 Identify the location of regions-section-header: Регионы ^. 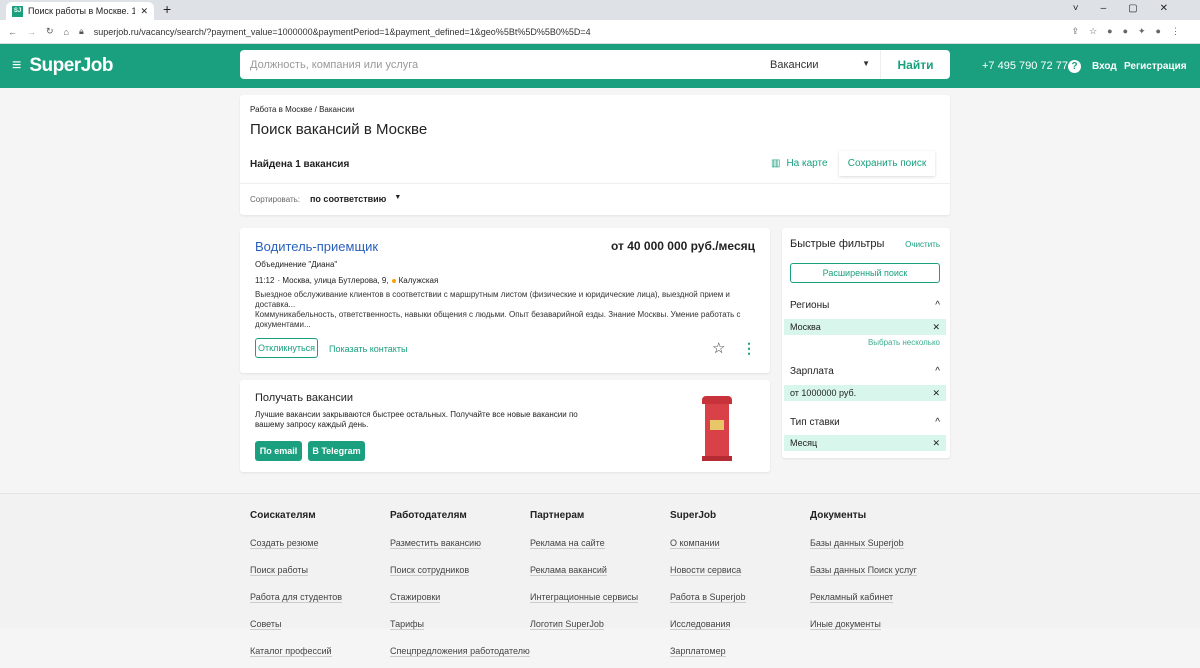
(865, 305).